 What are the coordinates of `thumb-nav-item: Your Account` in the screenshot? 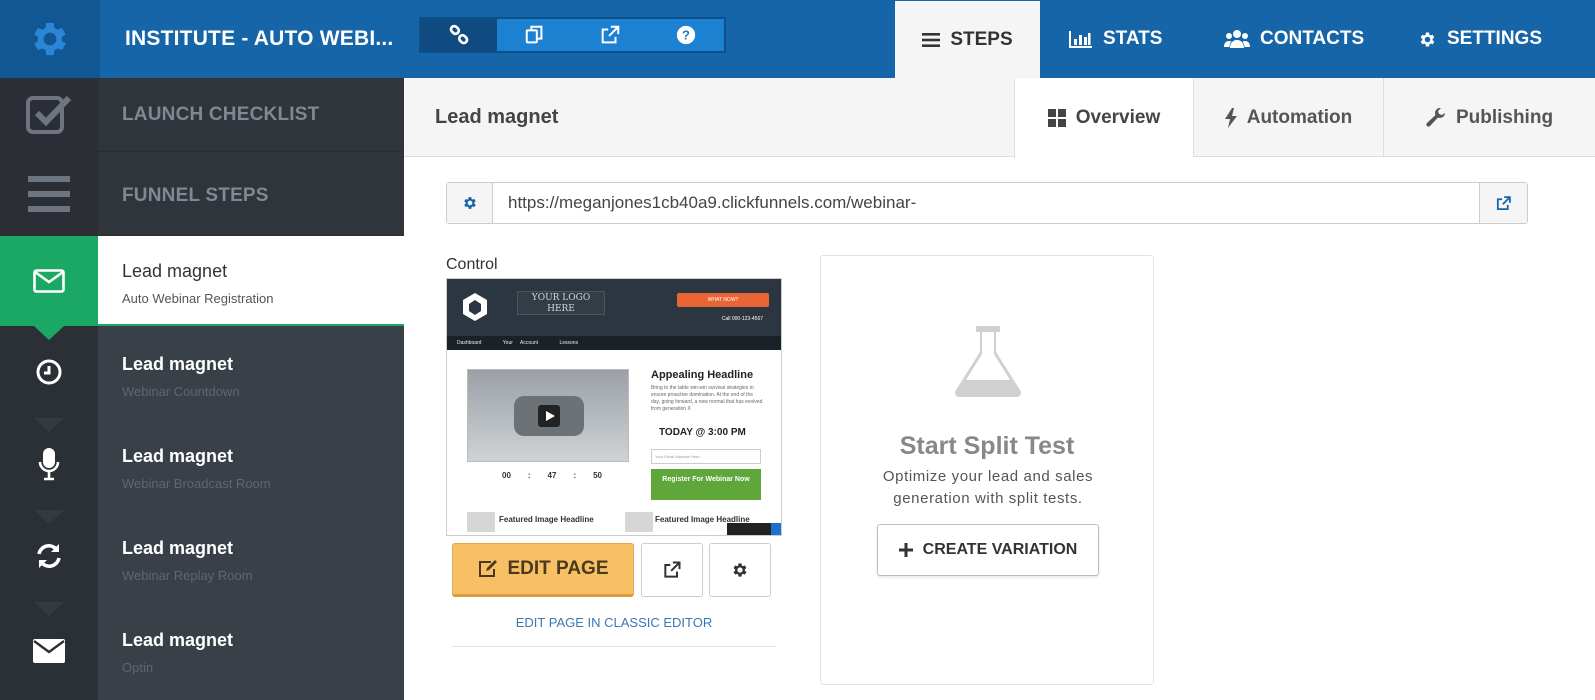 It's located at (520, 343).